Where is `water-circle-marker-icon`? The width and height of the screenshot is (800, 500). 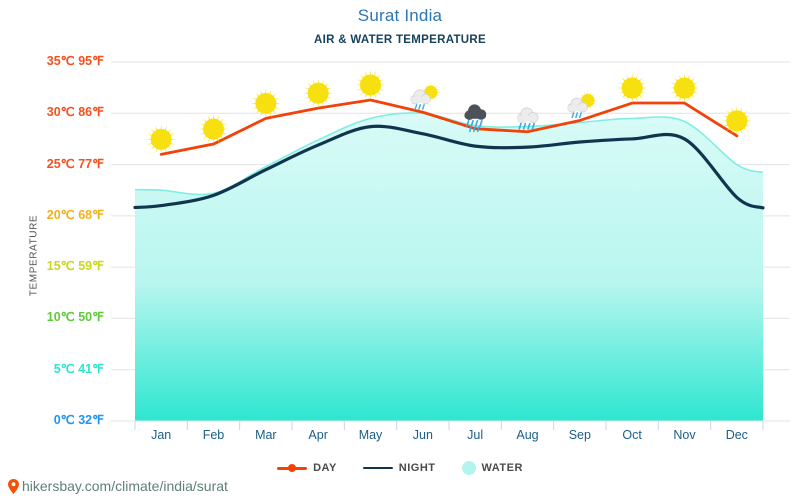 water-circle-marker-icon is located at coordinates (468, 468).